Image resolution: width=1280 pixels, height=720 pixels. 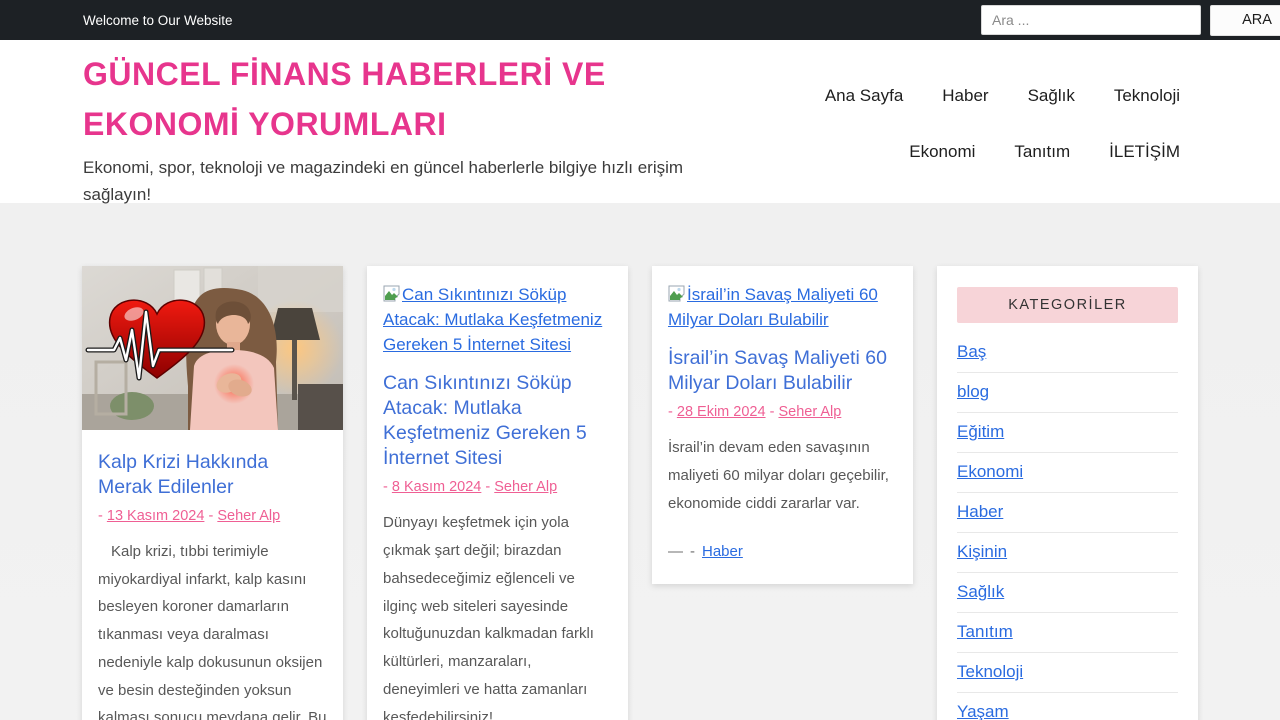 What do you see at coordinates (344, 74) in the screenshot?
I see `site-title-line1: GÜNCEL FİNANS HABERLERİ VE` at bounding box center [344, 74].